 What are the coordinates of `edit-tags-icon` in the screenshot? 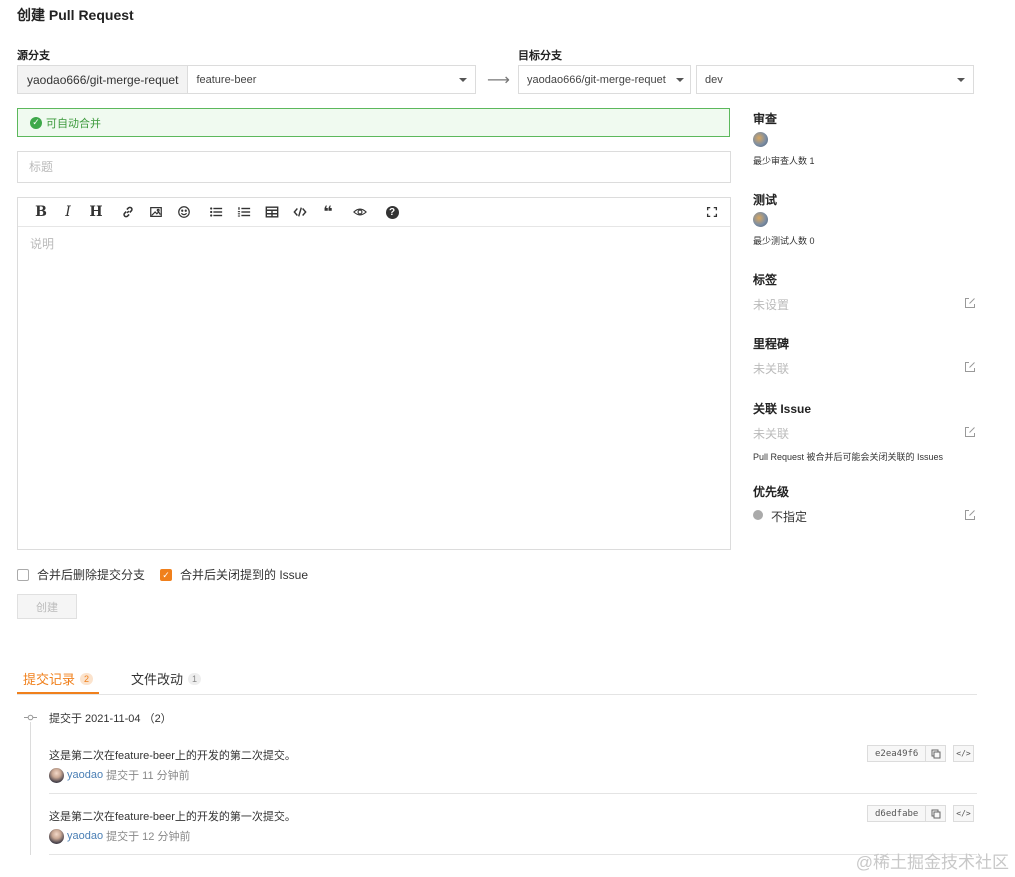 It's located at (970, 304).